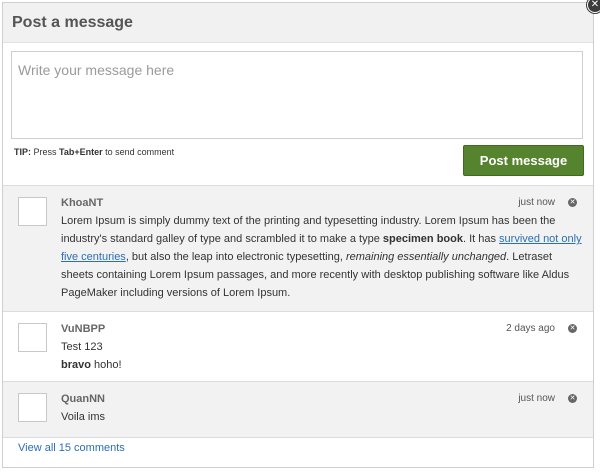 Image resolution: width=600 pixels, height=472 pixels. Describe the element at coordinates (45, 152) in the screenshot. I see `tip-middle: Press` at that location.